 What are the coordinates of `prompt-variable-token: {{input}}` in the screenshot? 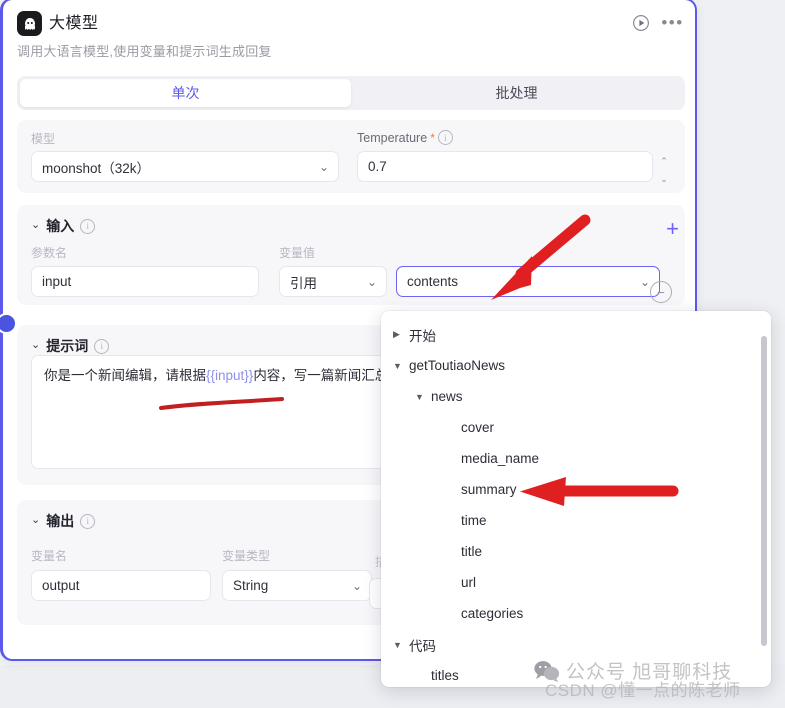 It's located at (230, 375).